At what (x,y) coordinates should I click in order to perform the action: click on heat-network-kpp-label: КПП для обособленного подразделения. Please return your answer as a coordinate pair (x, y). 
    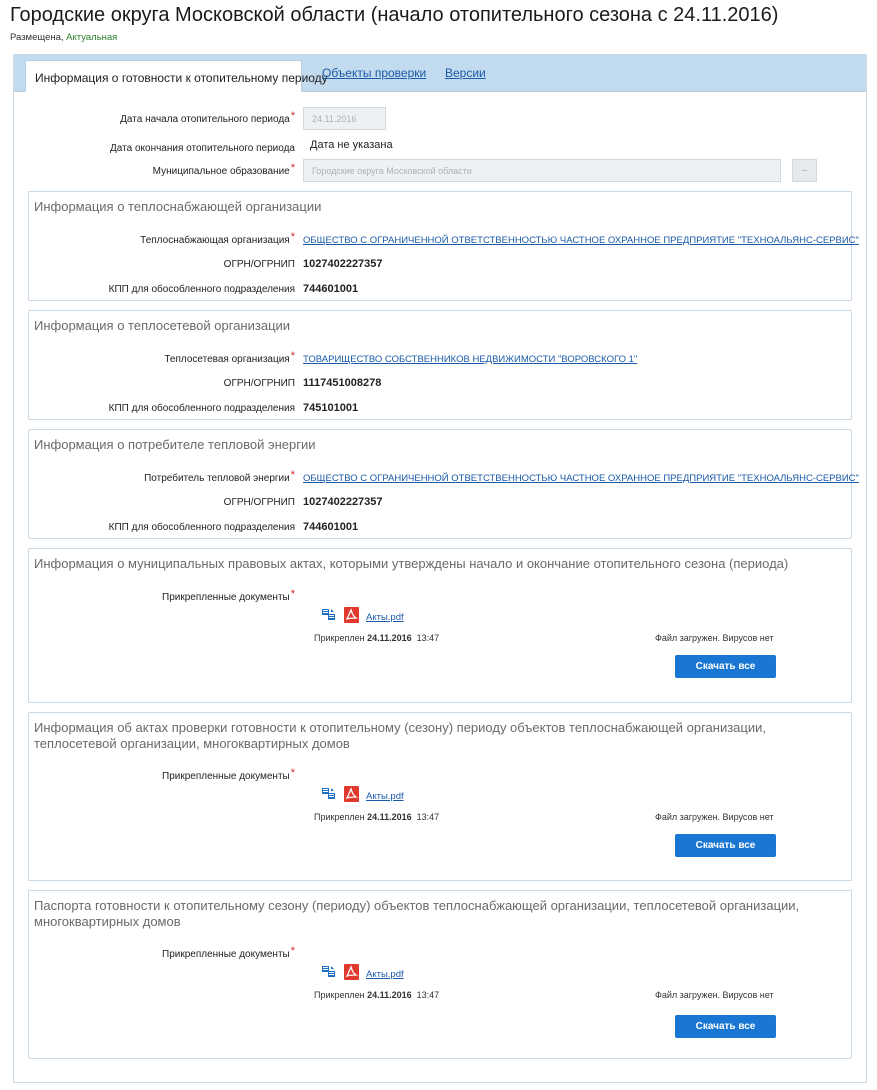
    Looking at the image, I should click on (201, 408).